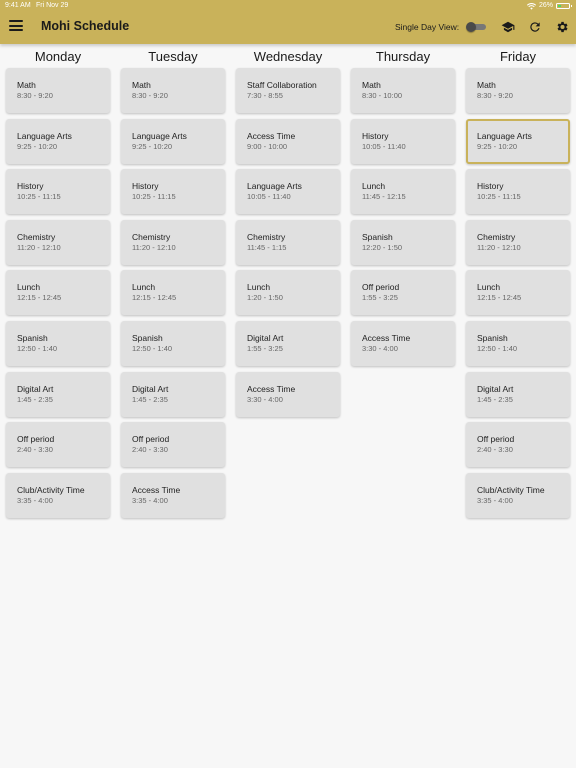  I want to click on class-name: Language Arts, so click(504, 135).